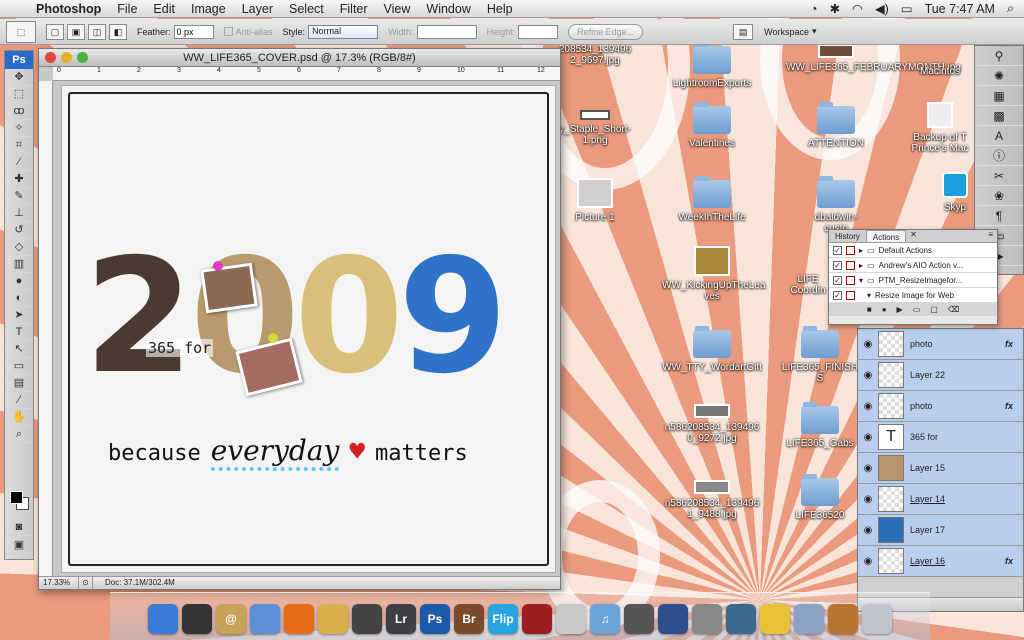 The width and height of the screenshot is (1024, 640). Describe the element at coordinates (537, 619) in the screenshot. I see `dock-photo-booth-icon` at that location.